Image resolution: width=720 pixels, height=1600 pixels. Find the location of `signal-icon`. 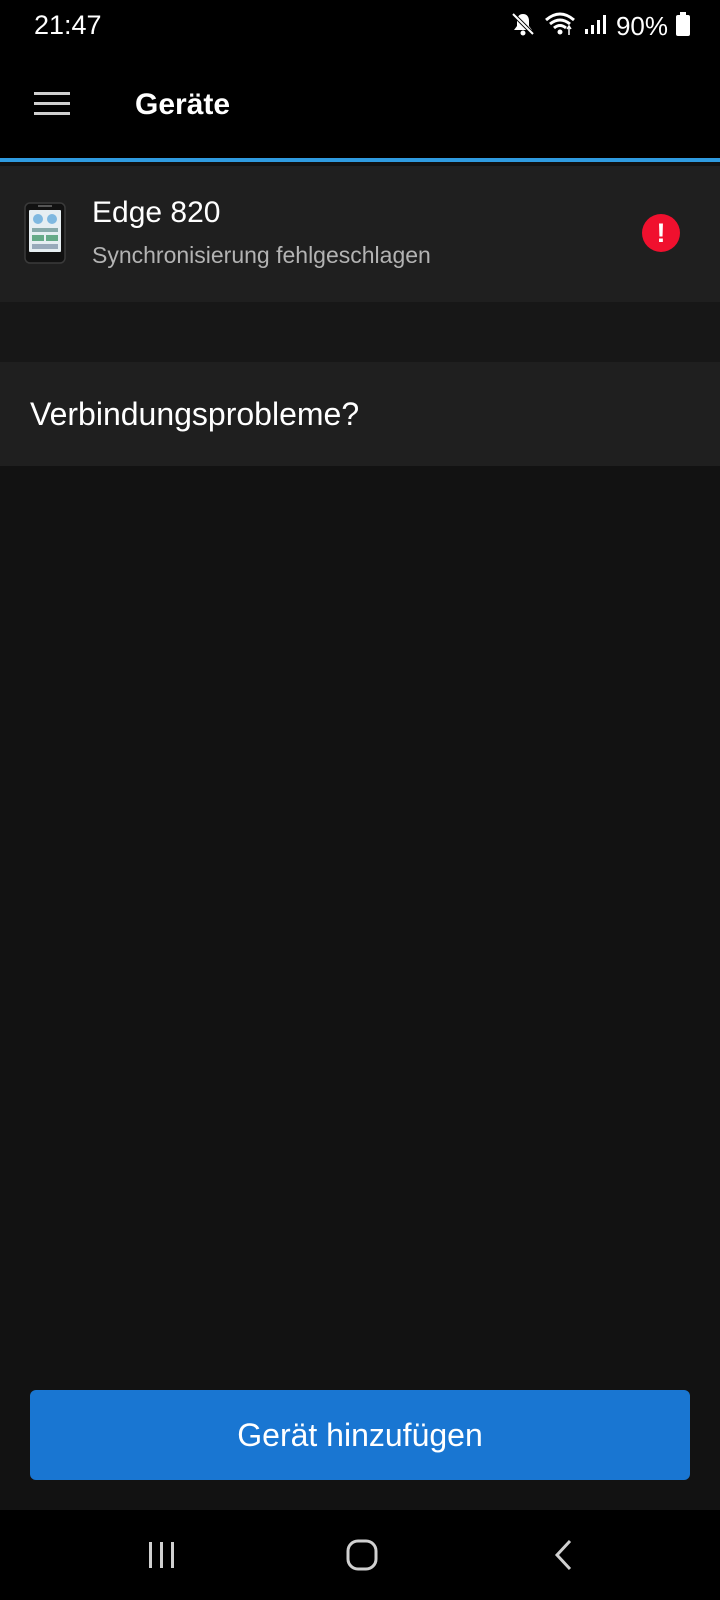

signal-icon is located at coordinates (595, 26).